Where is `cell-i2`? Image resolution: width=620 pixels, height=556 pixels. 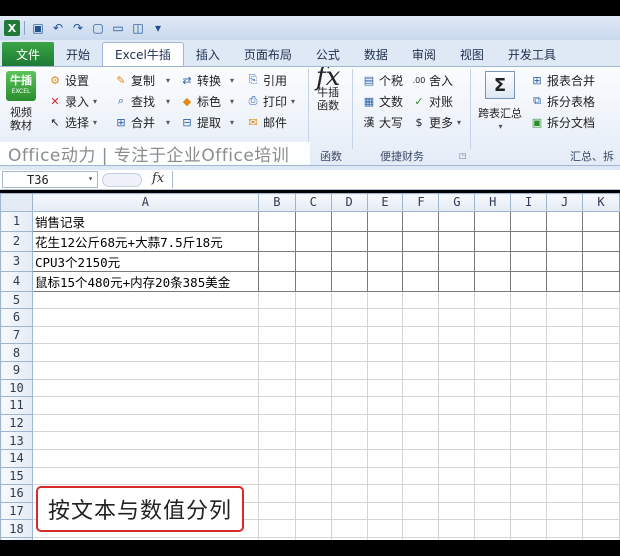 cell-i2 is located at coordinates (529, 241).